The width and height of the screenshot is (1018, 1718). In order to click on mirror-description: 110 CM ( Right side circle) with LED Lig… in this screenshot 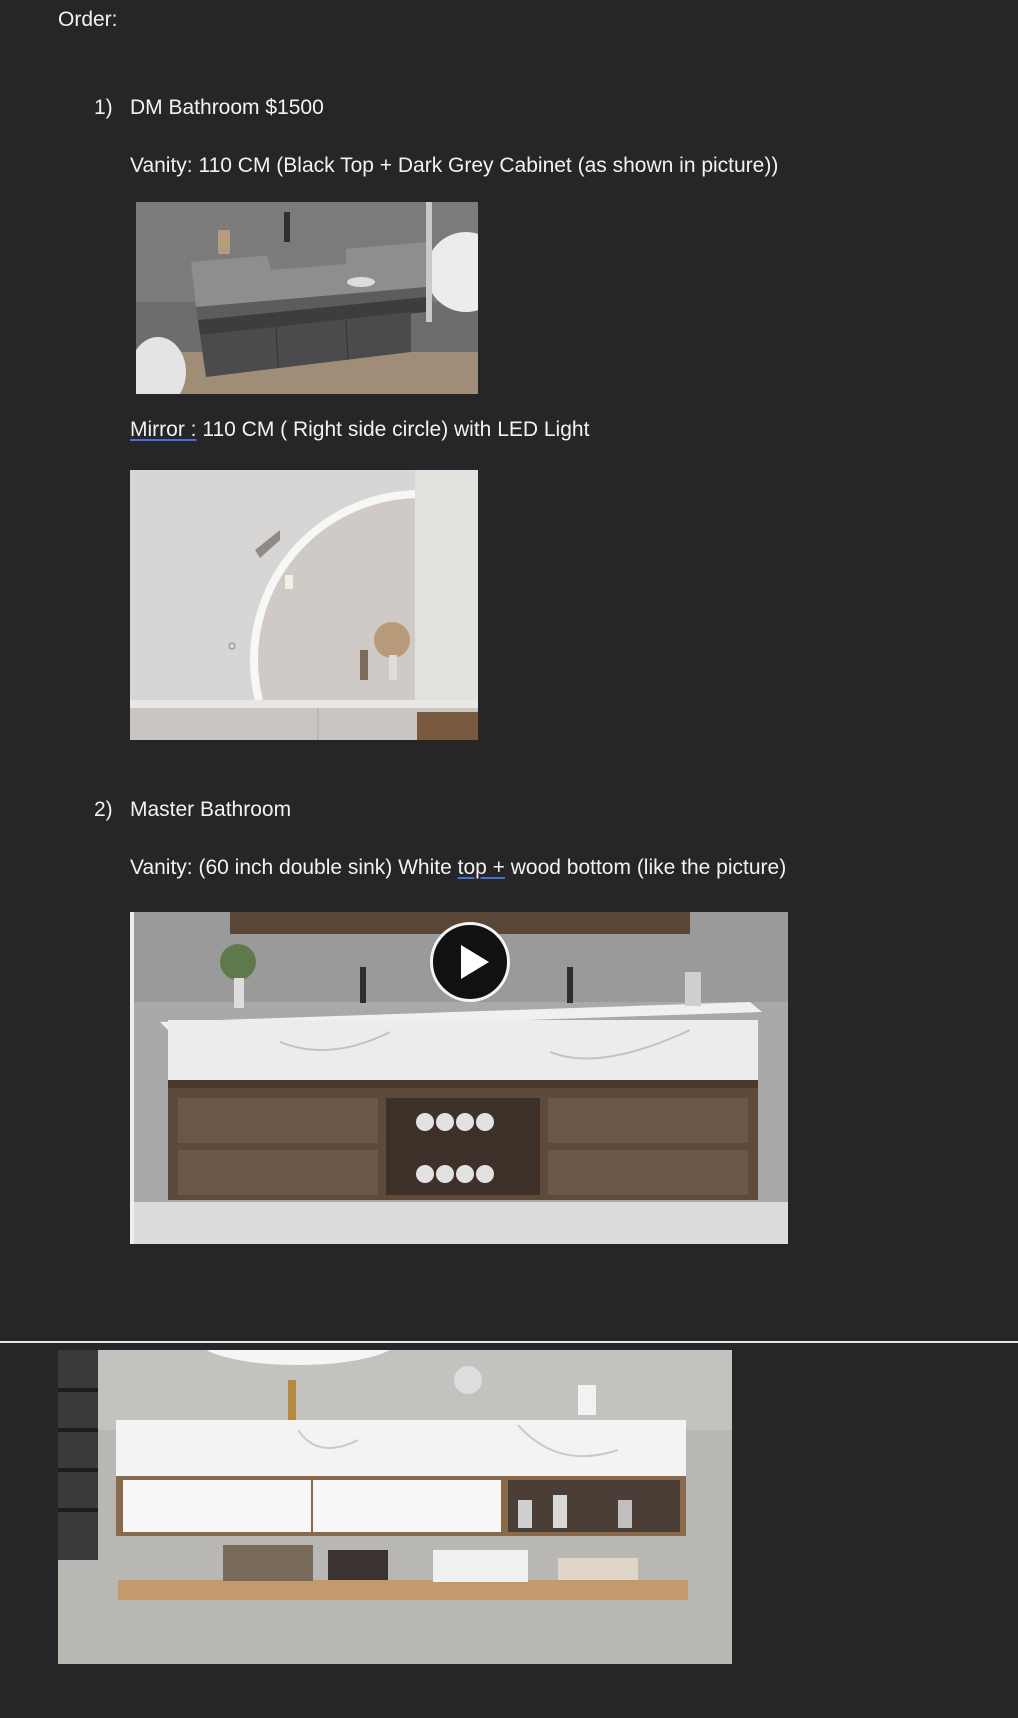, I will do `click(393, 429)`.